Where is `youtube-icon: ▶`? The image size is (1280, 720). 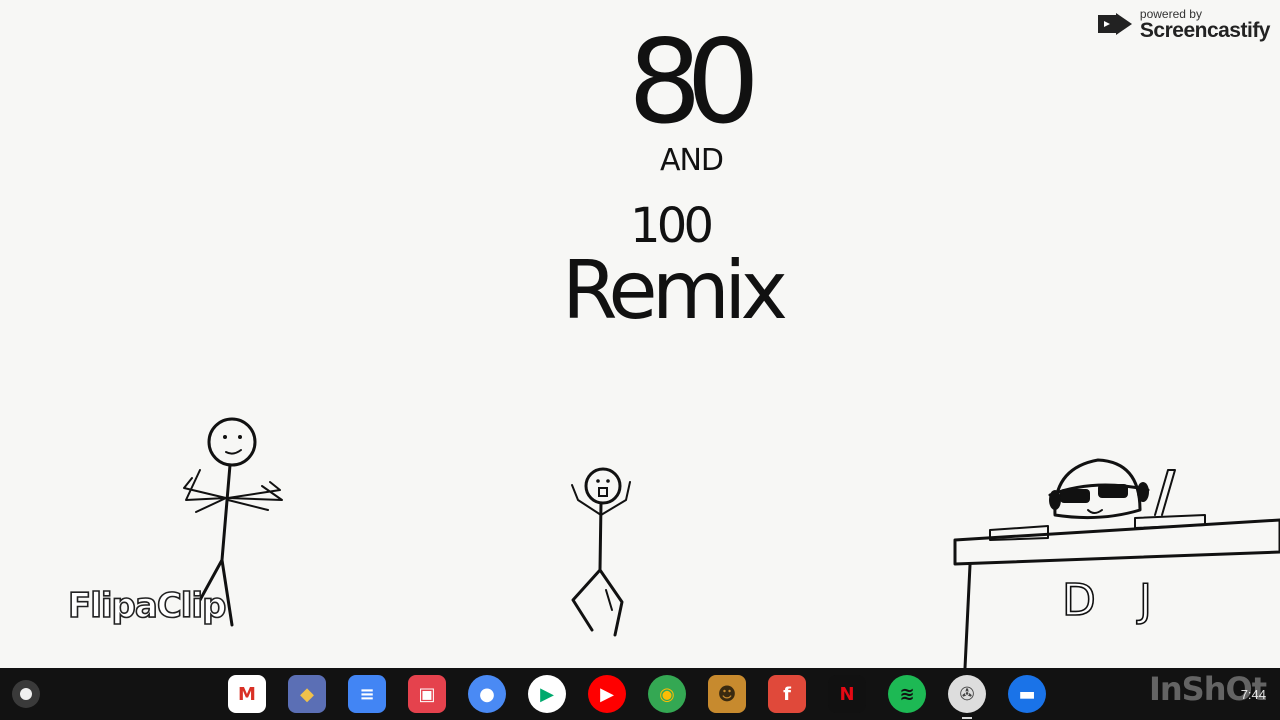 youtube-icon: ▶ is located at coordinates (607, 694).